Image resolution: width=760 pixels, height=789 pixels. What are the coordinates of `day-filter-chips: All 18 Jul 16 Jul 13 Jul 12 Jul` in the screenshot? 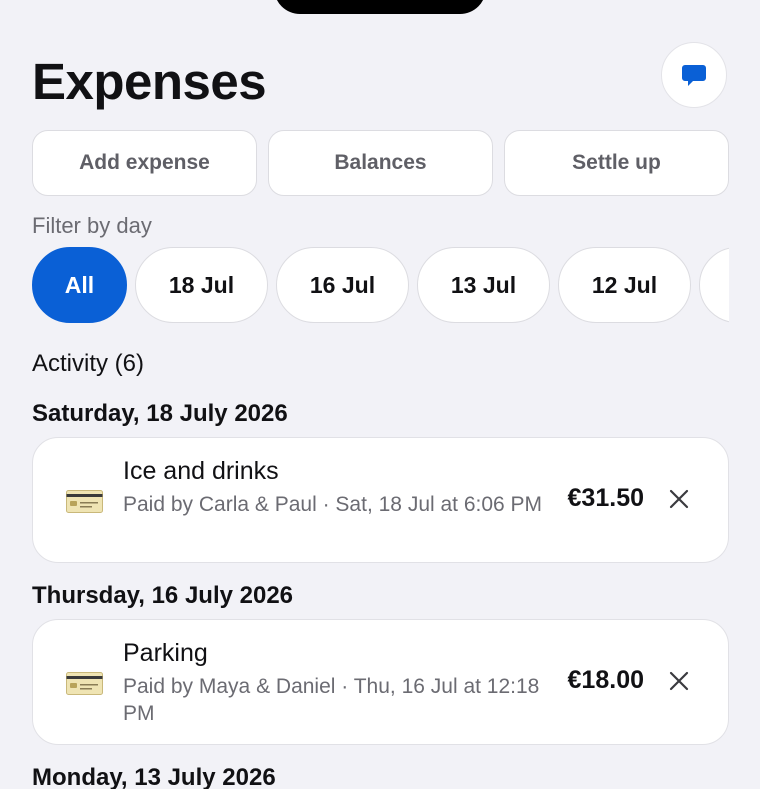 It's located at (380, 285).